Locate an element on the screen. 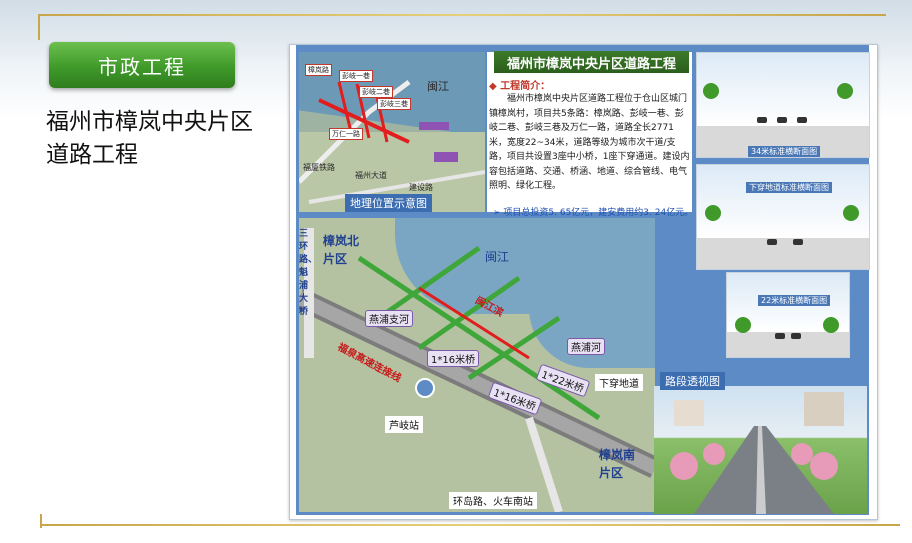  cross-section-34m-caption: 34米标准横断面图 is located at coordinates (784, 151).